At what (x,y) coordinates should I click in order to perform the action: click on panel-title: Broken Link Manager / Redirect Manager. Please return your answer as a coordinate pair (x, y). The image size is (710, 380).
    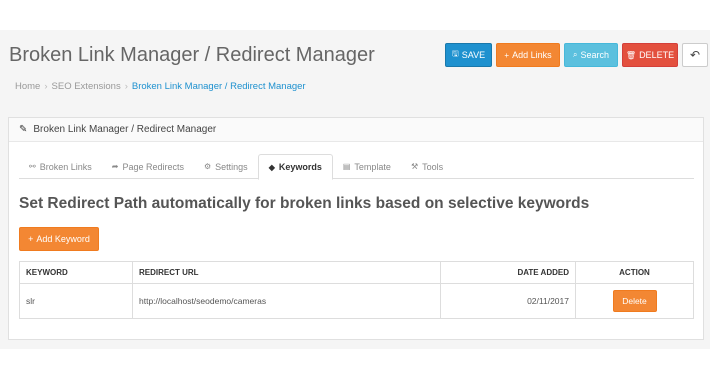
    Looking at the image, I should click on (125, 129).